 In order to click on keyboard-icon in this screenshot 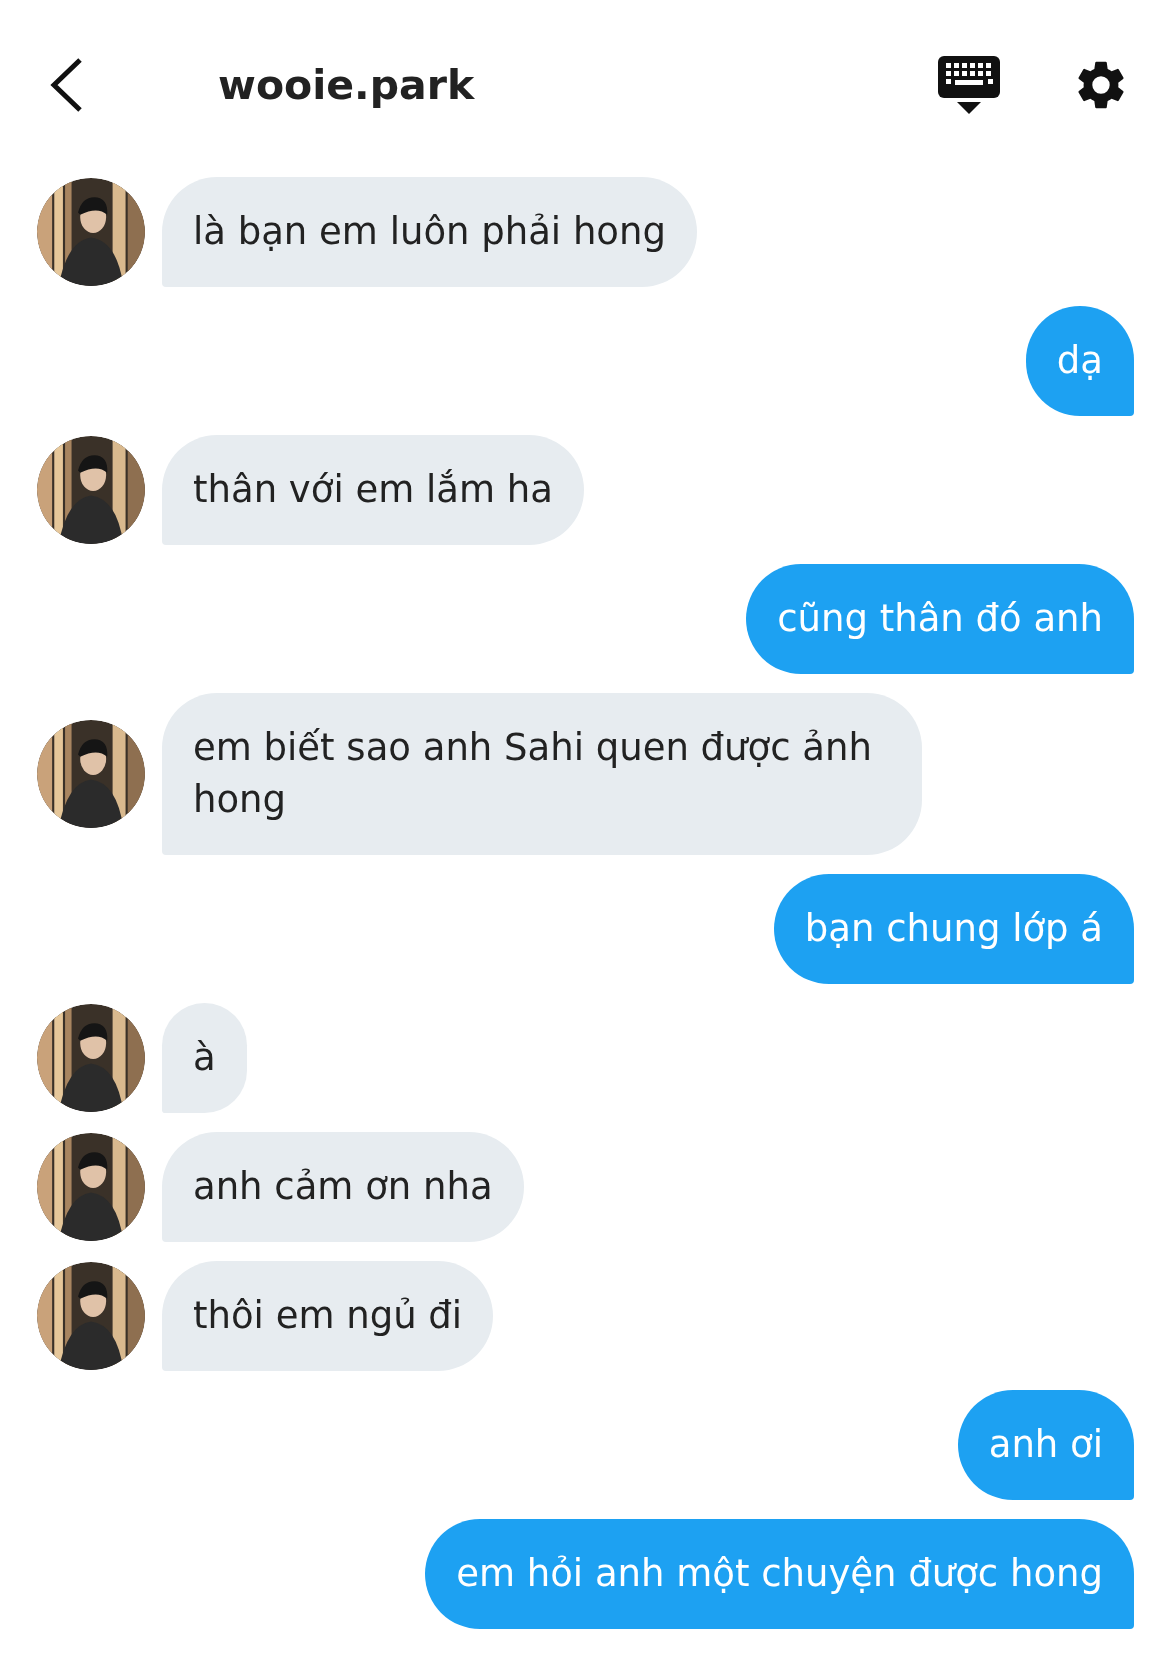, I will do `click(969, 85)`.